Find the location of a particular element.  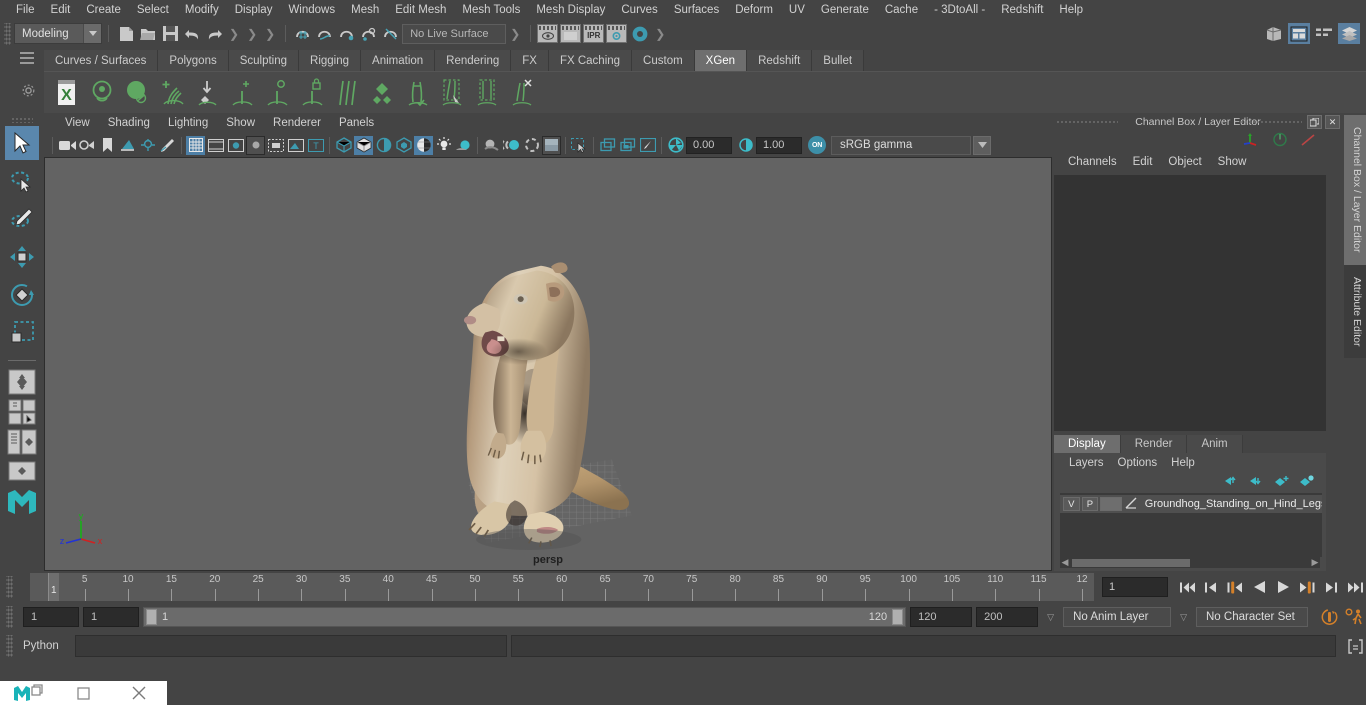

animation-end-time-field: 200 is located at coordinates (1007, 617).